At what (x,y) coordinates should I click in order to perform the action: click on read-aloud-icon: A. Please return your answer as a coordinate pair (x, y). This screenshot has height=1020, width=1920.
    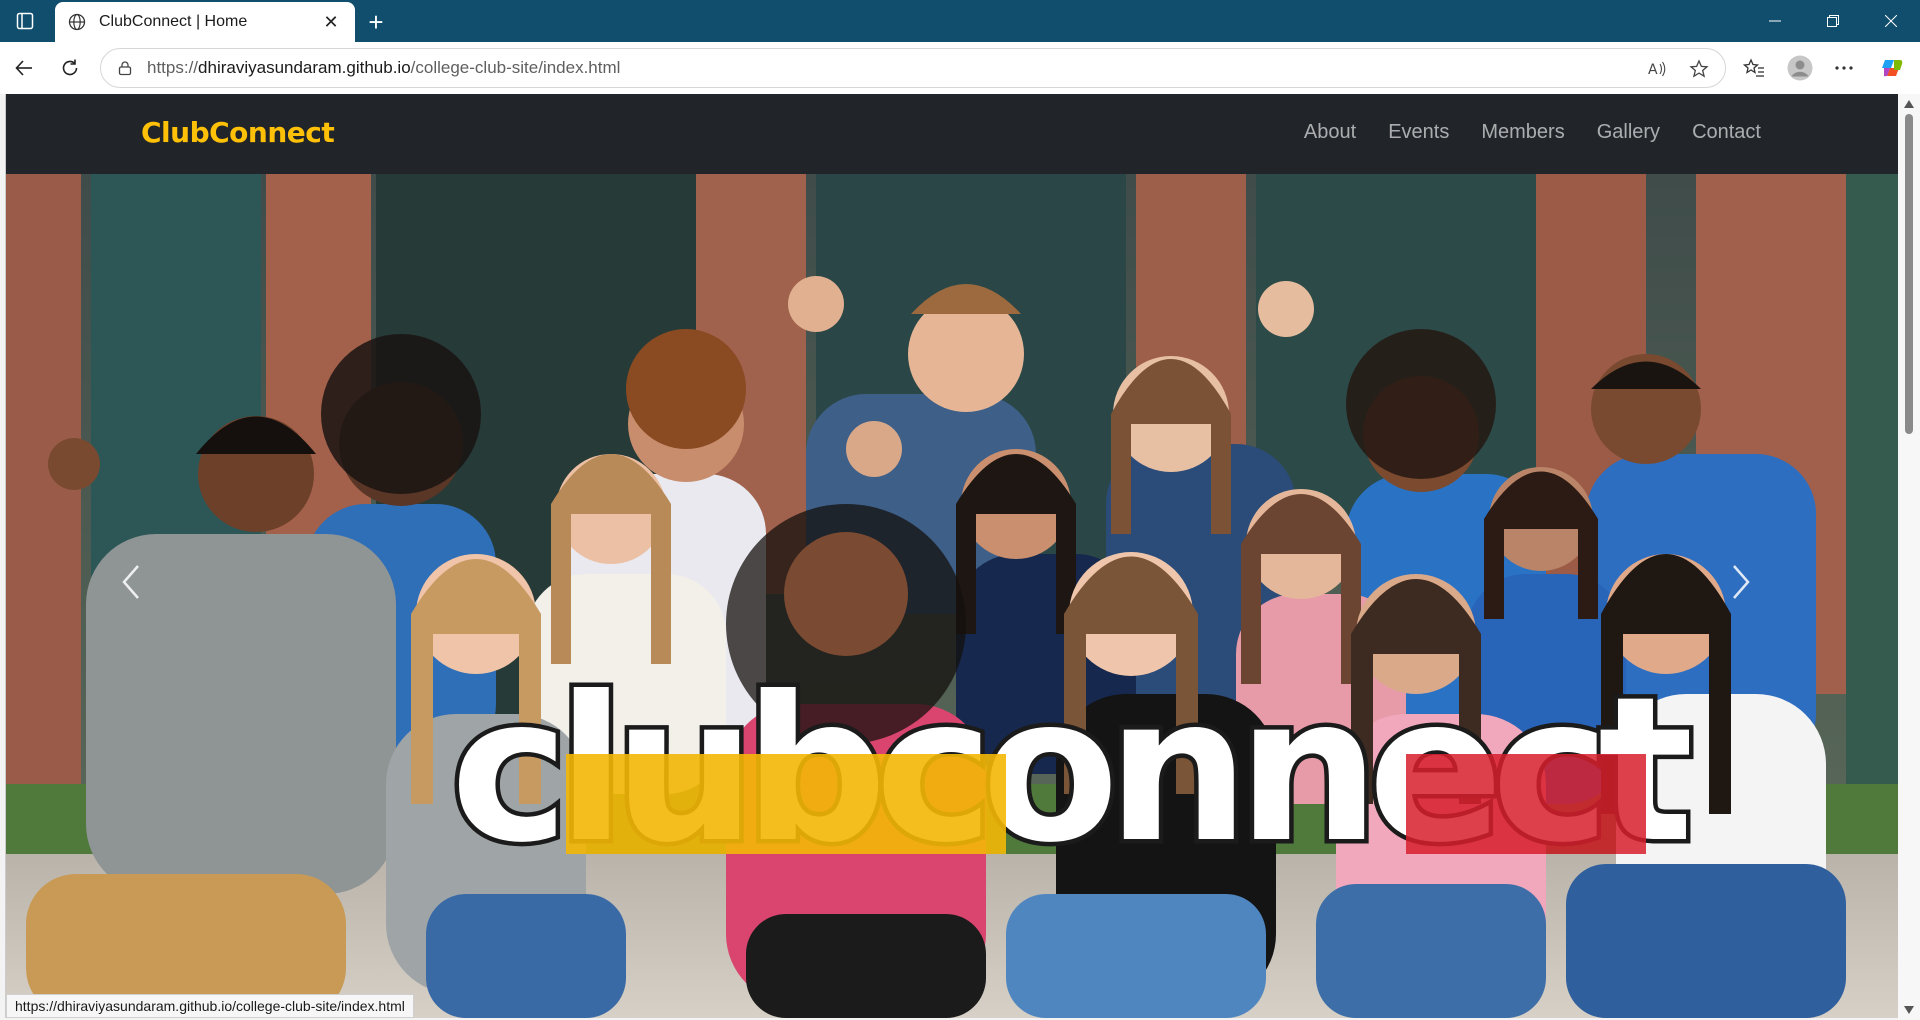
    Looking at the image, I should click on (1657, 69).